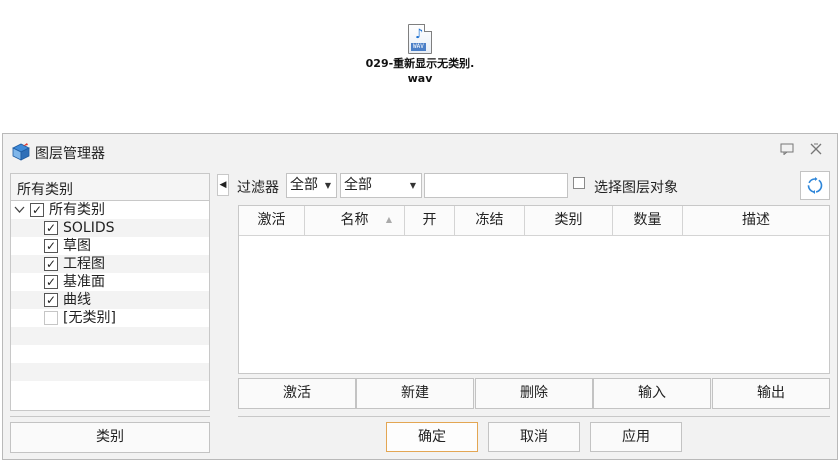 The image size is (840, 462). I want to click on column-header-on: 开, so click(430, 220).